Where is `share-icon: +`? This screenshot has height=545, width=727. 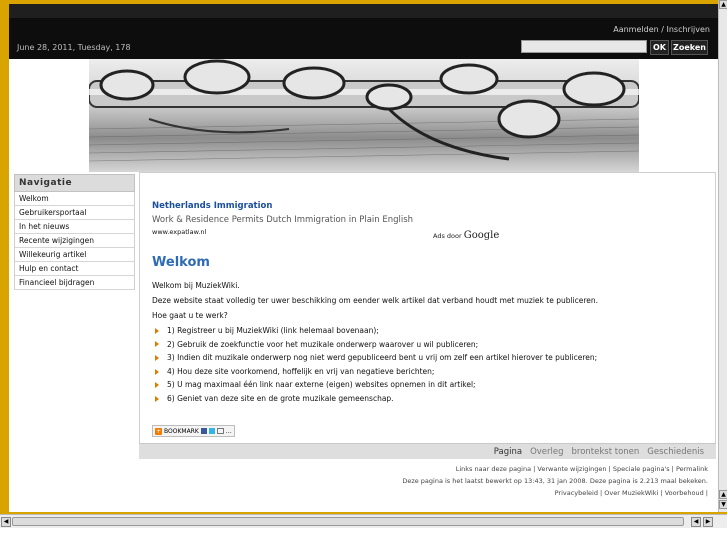 share-icon: + is located at coordinates (158, 431).